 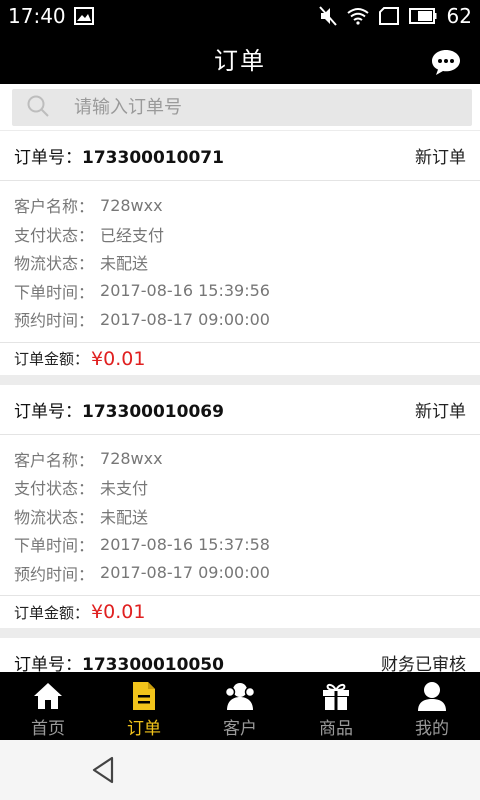 I want to click on document-icon, so click(x=144, y=696).